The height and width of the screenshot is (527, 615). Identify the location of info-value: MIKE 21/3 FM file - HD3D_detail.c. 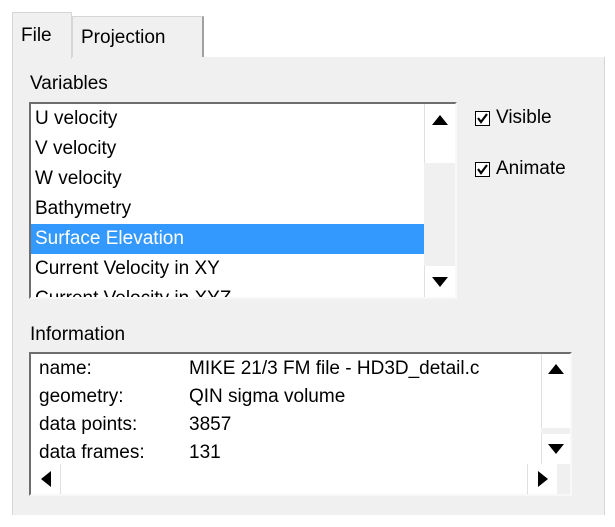
(334, 368).